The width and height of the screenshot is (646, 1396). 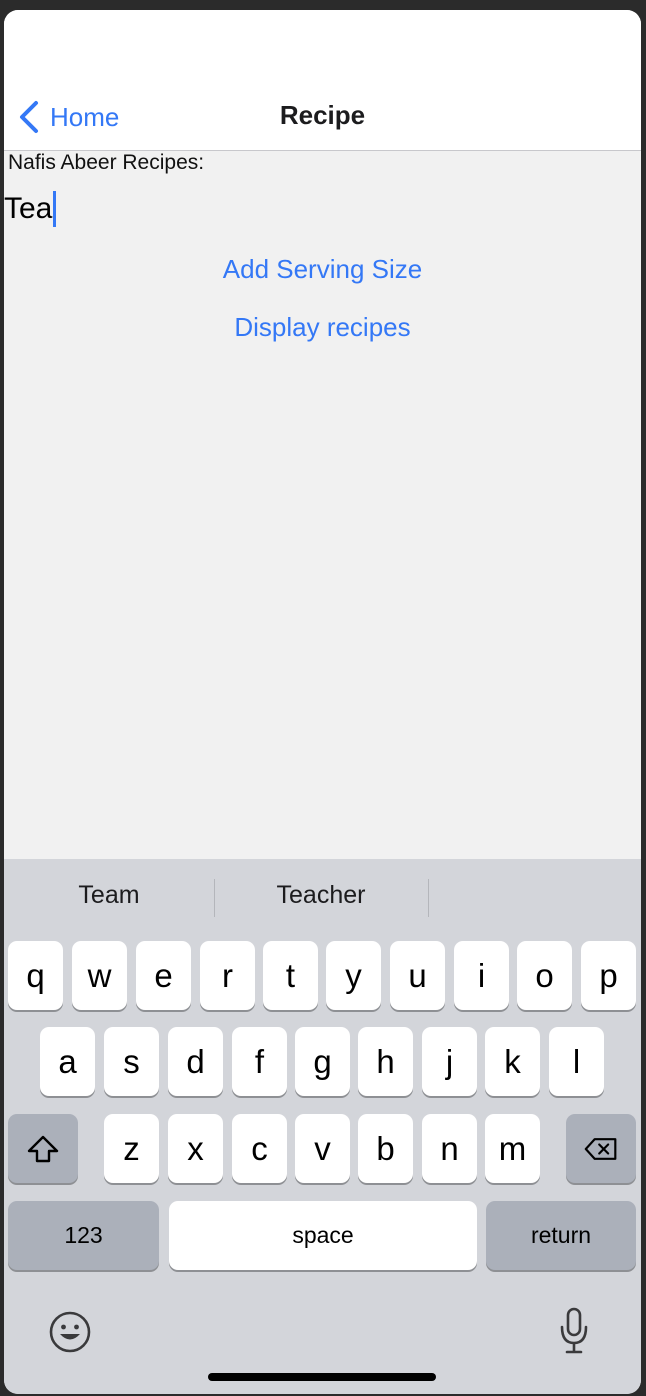 What do you see at coordinates (55, 209) in the screenshot?
I see `text-cursor` at bounding box center [55, 209].